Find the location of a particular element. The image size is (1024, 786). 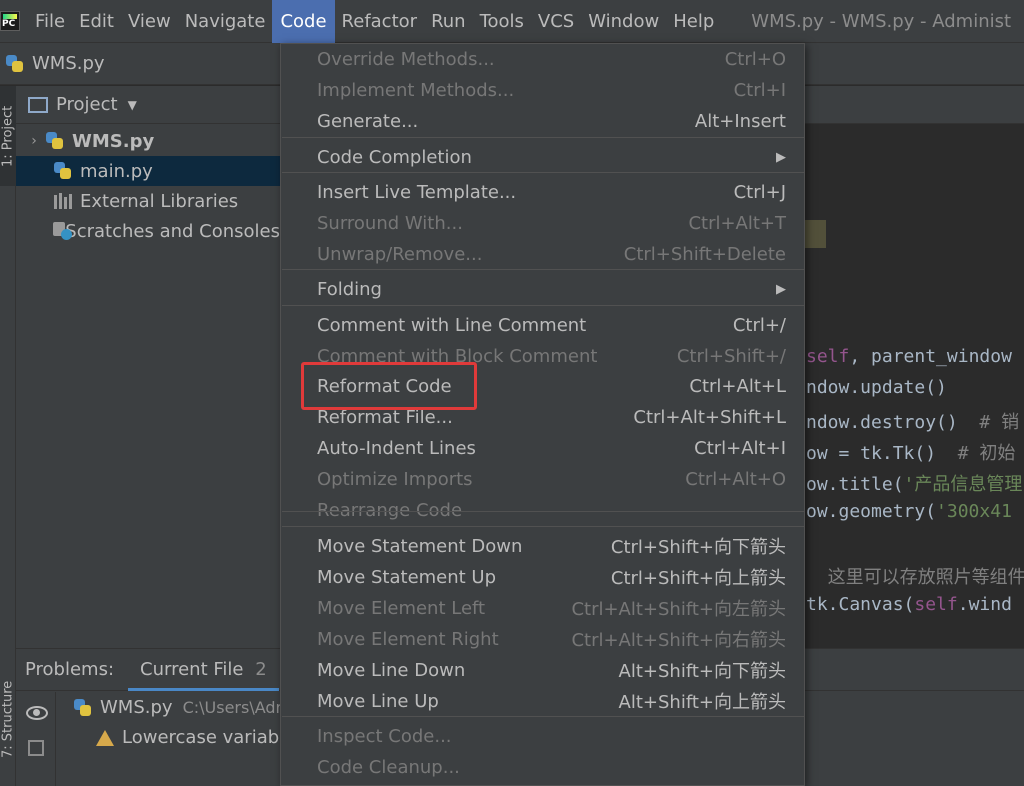

menu-item-move-statement-up: Move Statement Up Ctrl+Shift+向上箭头 is located at coordinates (542, 577).